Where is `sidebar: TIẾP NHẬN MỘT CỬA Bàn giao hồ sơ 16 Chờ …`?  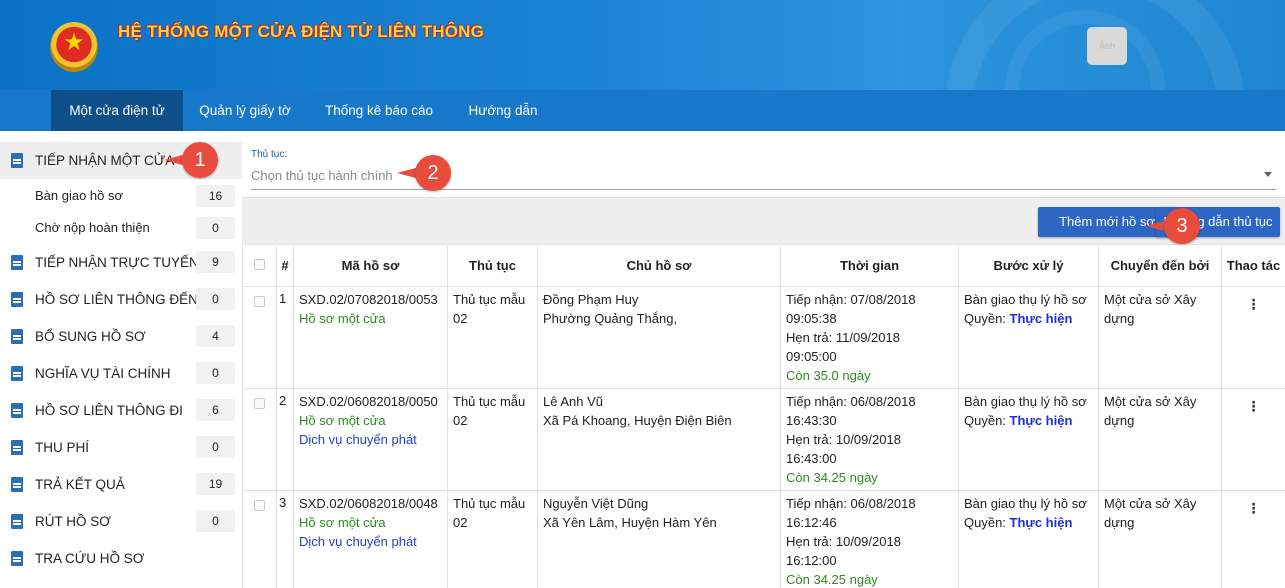
sidebar: TIẾP NHẬN MỘT CỬA Bàn giao hồ sơ 16 Chờ … is located at coordinates (121, 364).